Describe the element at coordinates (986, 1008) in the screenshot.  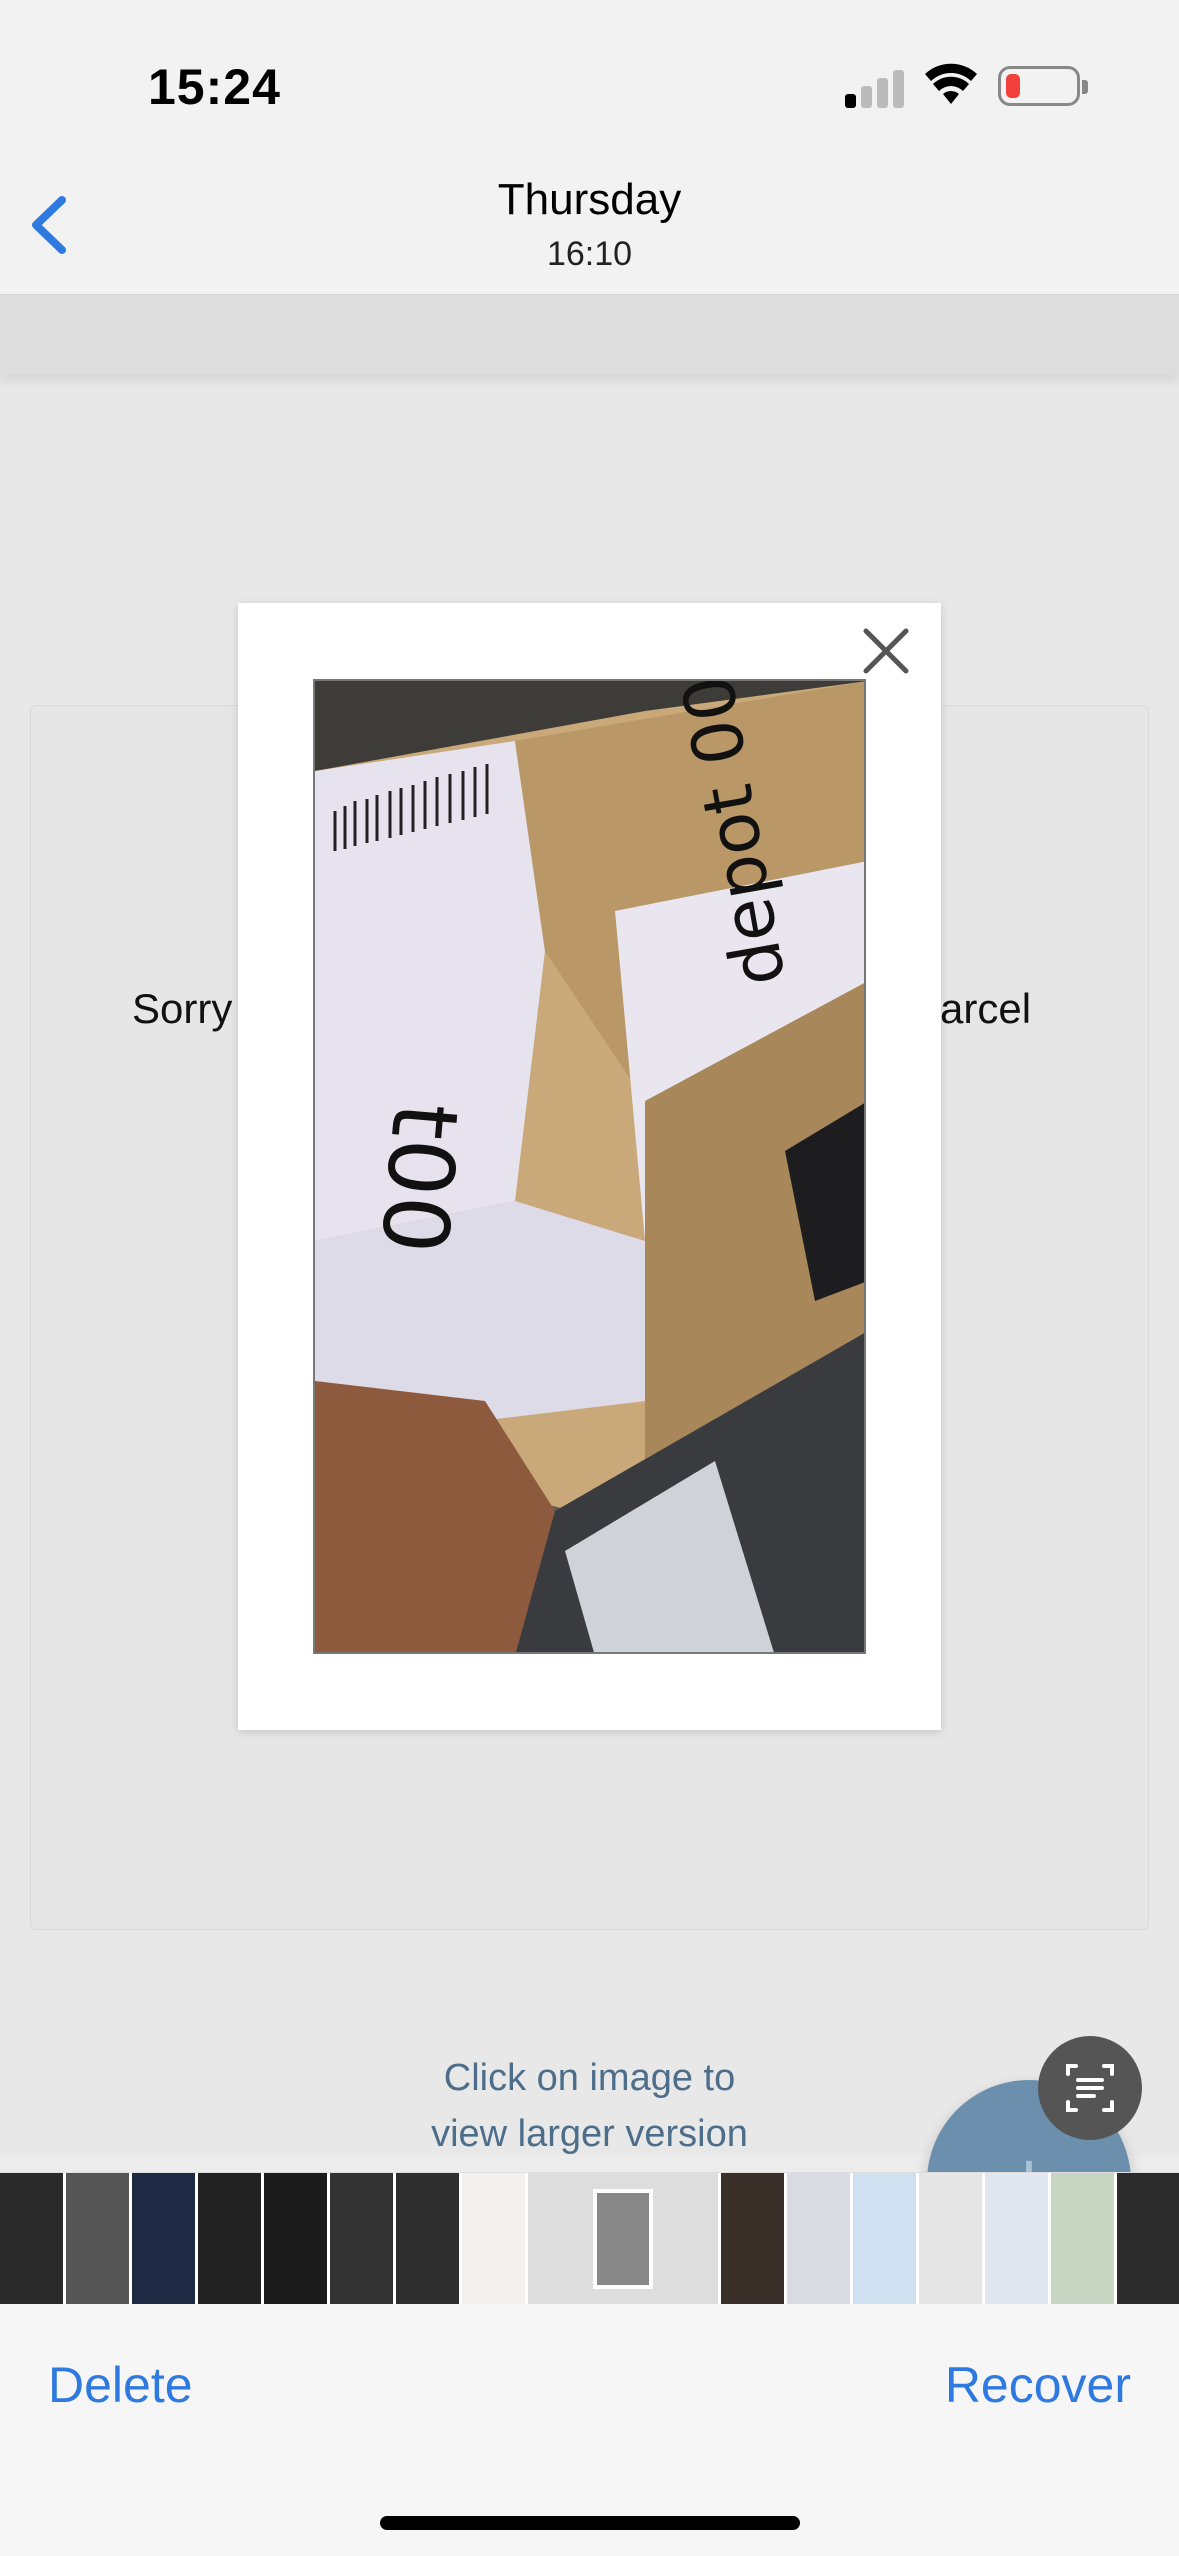
I see `background-text-right: arcel` at that location.